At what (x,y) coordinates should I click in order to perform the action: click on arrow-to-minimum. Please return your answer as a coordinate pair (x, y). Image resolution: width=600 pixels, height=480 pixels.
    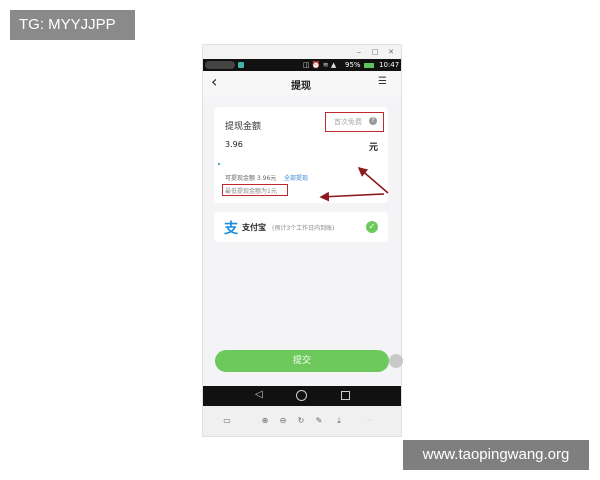
    Looking at the image, I should click on (352, 196).